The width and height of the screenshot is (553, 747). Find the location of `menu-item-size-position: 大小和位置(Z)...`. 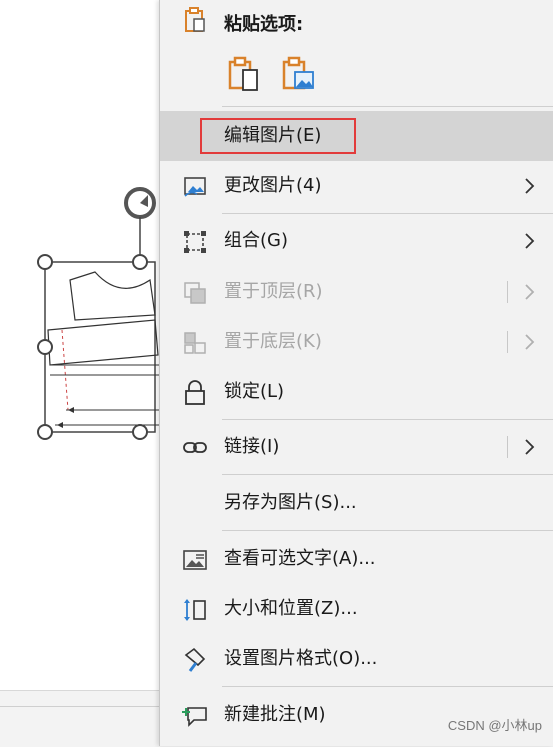

menu-item-size-position: 大小和位置(Z)... is located at coordinates (356, 609).